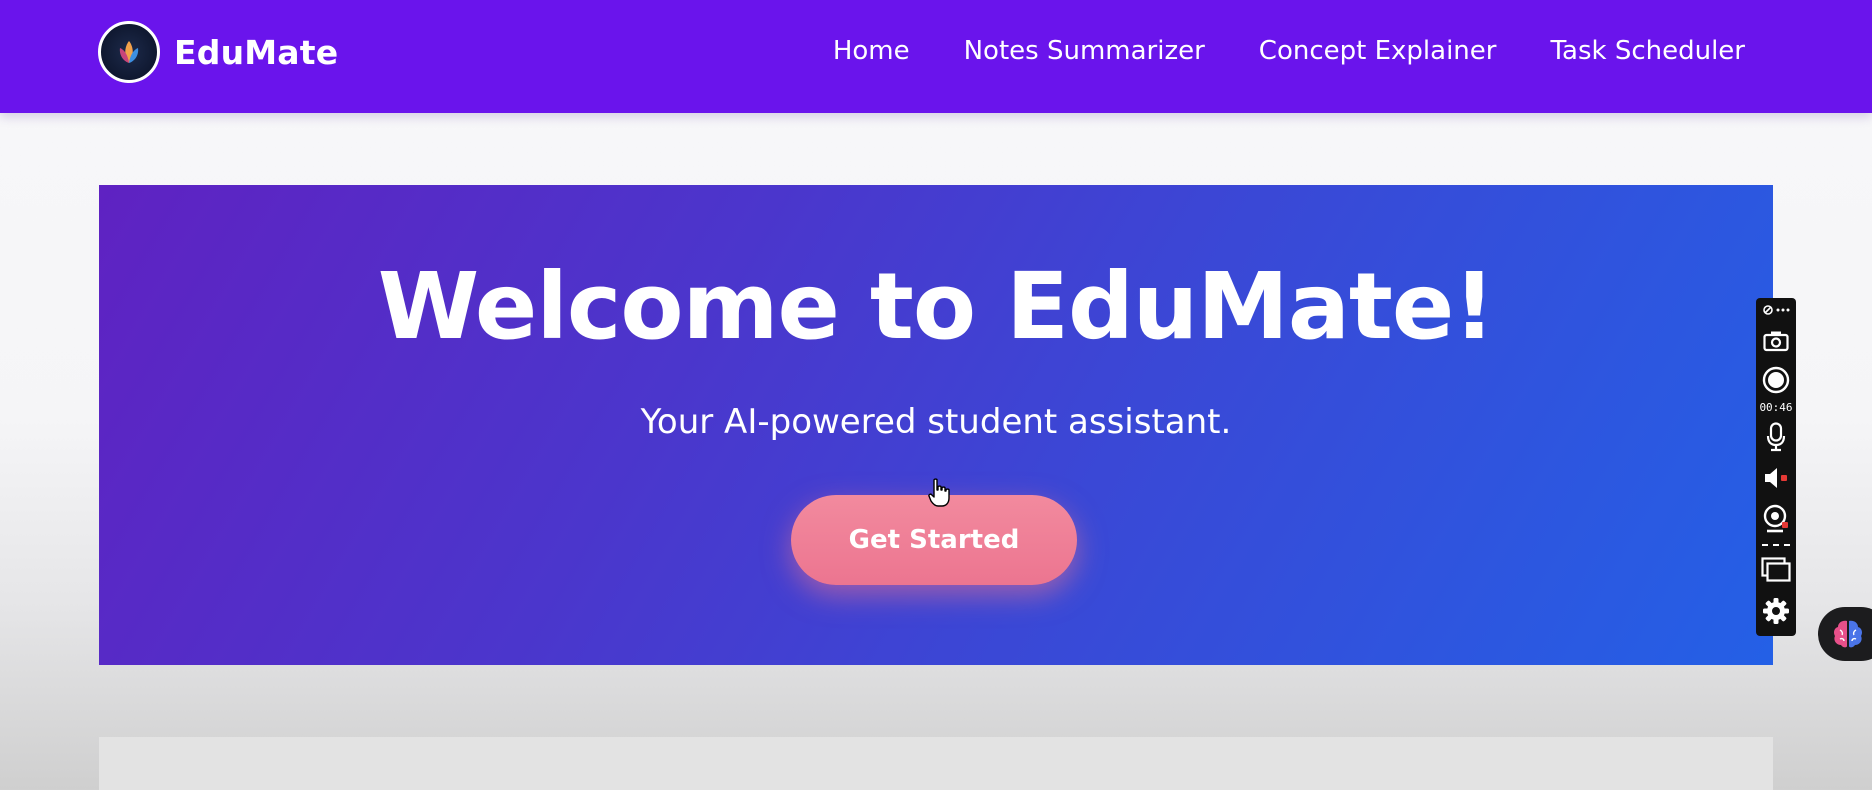 The image size is (1872, 790). I want to click on screenshot-button, so click(1776, 341).